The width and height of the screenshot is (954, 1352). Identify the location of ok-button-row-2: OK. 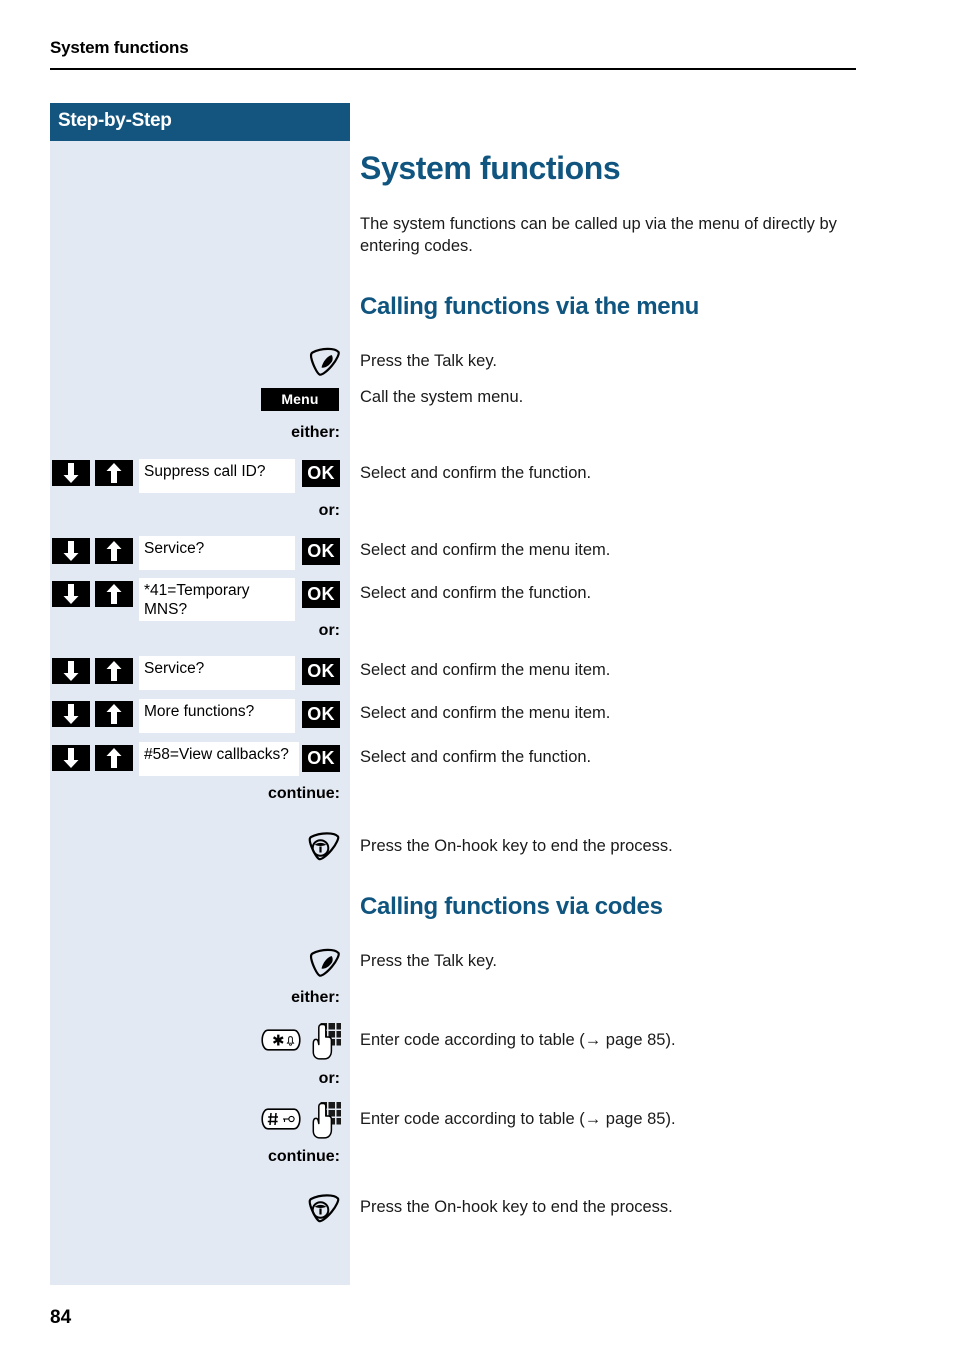
(321, 594).